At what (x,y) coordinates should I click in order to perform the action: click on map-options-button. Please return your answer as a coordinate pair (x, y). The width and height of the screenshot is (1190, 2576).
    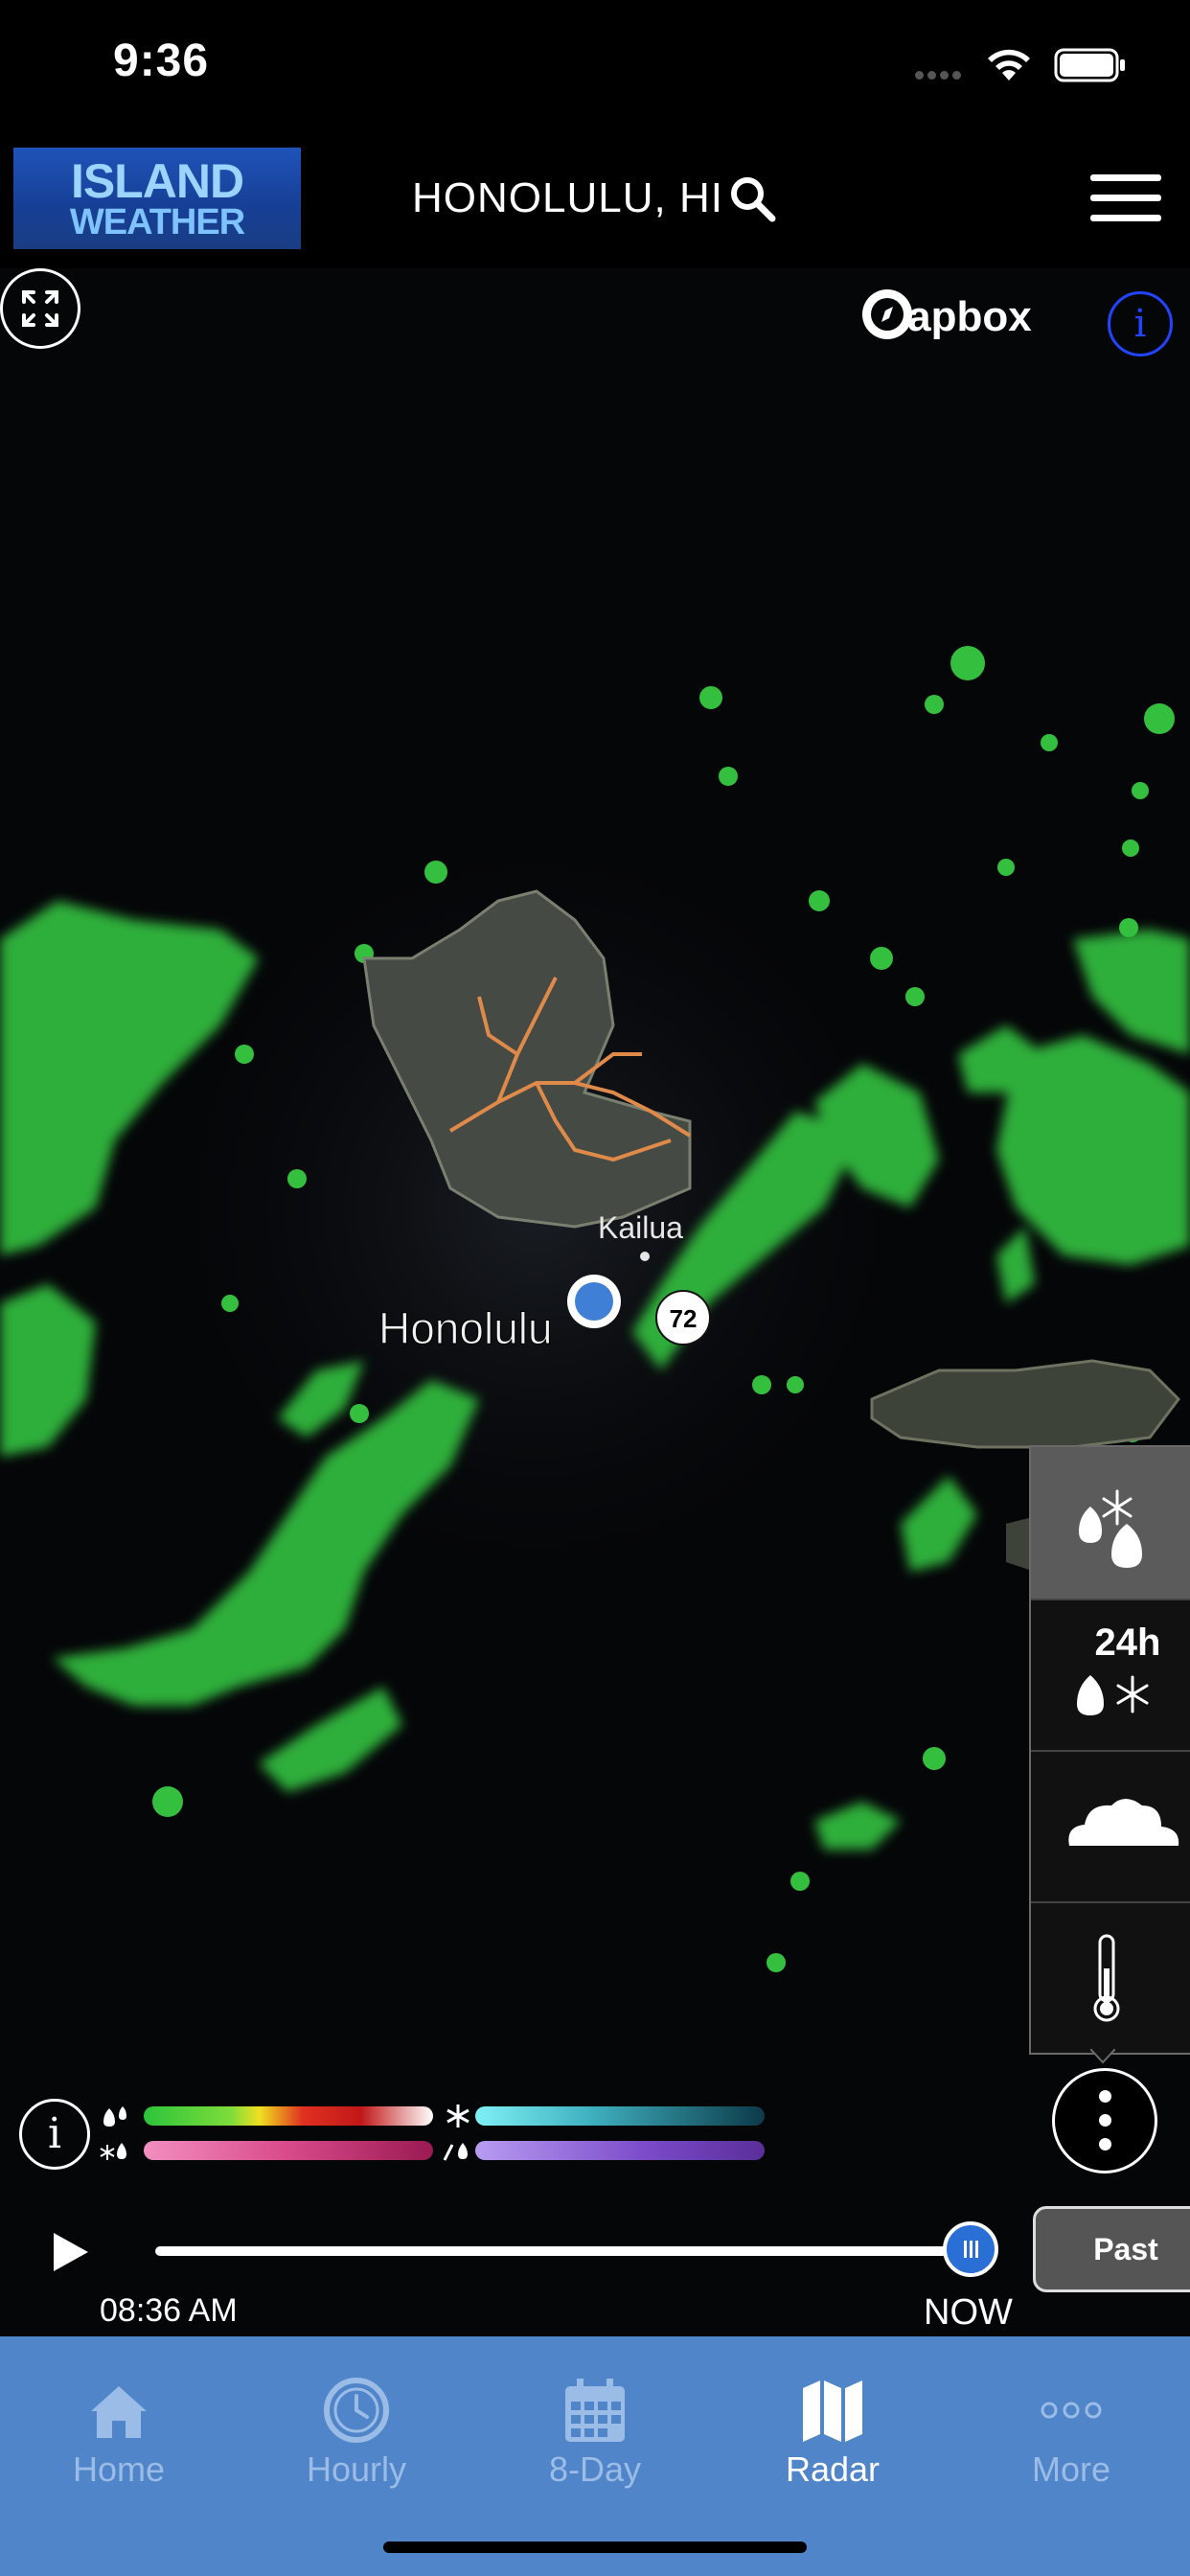
    Looking at the image, I should click on (1104, 2121).